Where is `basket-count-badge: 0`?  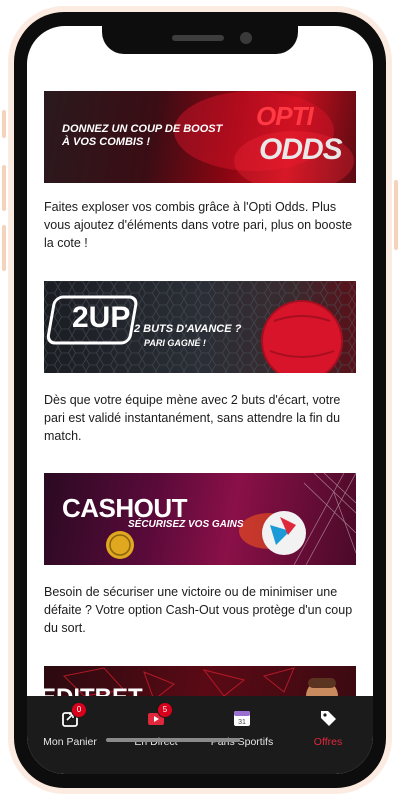
basket-count-badge: 0 is located at coordinates (79, 710).